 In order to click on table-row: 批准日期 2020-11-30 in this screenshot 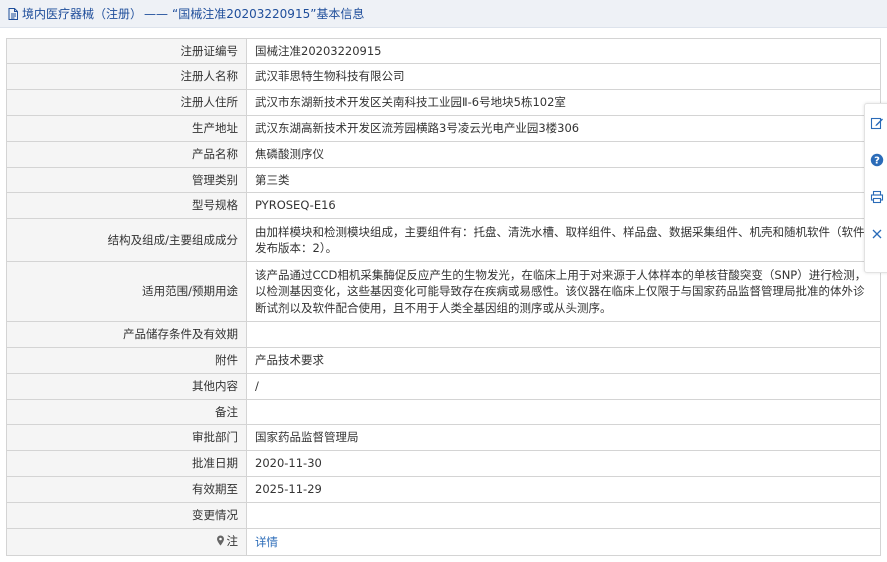, I will do `click(443, 463)`.